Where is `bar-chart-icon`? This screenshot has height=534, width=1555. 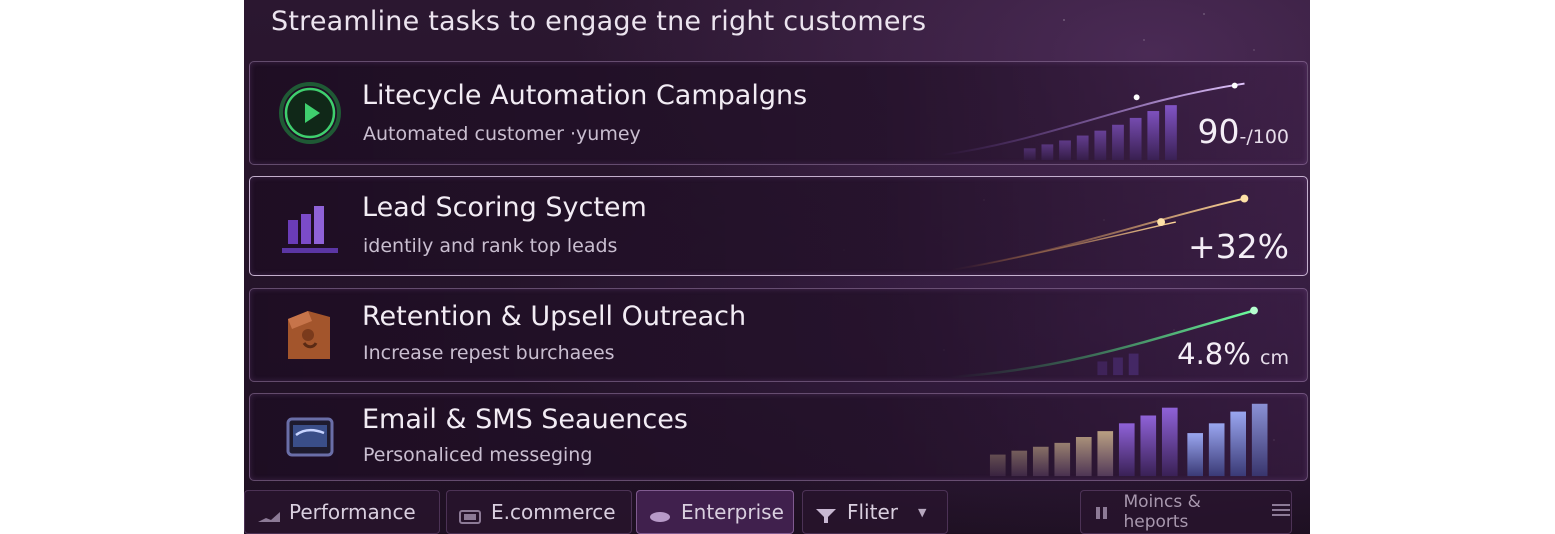
bar-chart-icon is located at coordinates (310, 226).